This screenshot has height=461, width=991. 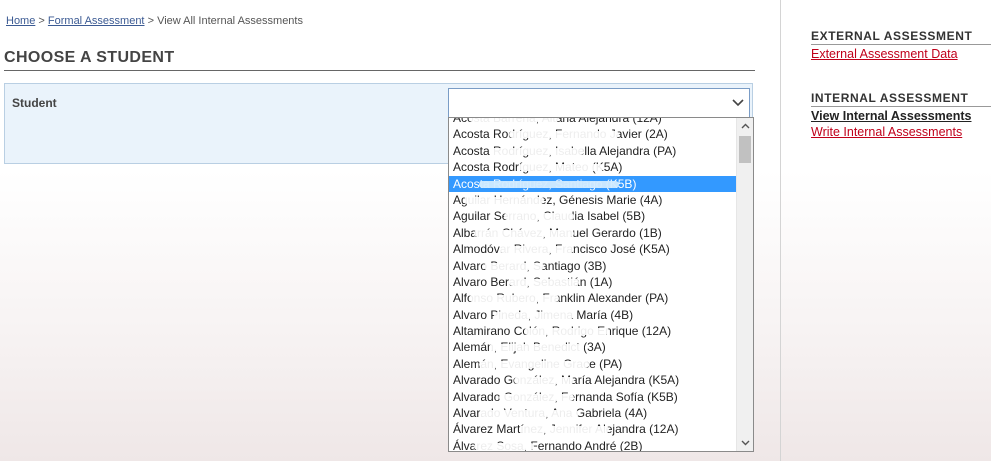 I want to click on dropdown-option: Alvarado González, Fernanda Sofía (K5B), so click(x=594, y=397).